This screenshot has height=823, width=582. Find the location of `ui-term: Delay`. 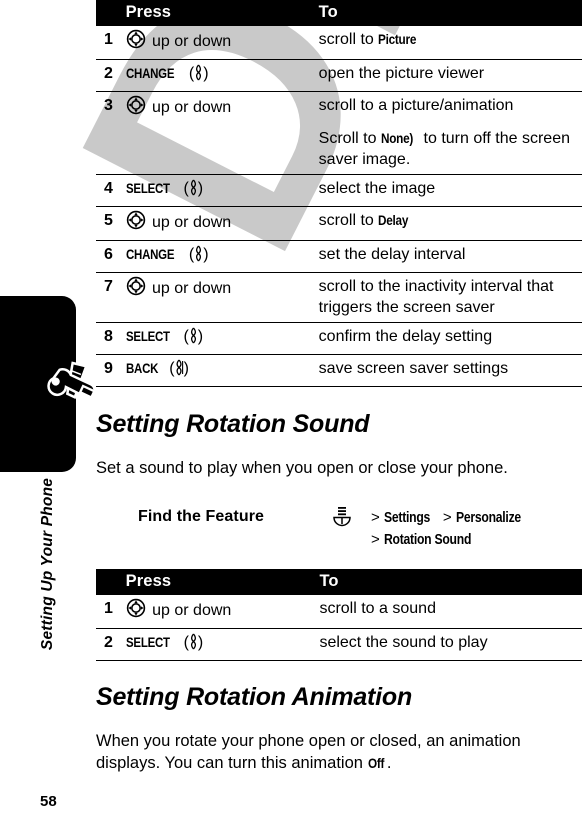

ui-term: Delay is located at coordinates (393, 220).